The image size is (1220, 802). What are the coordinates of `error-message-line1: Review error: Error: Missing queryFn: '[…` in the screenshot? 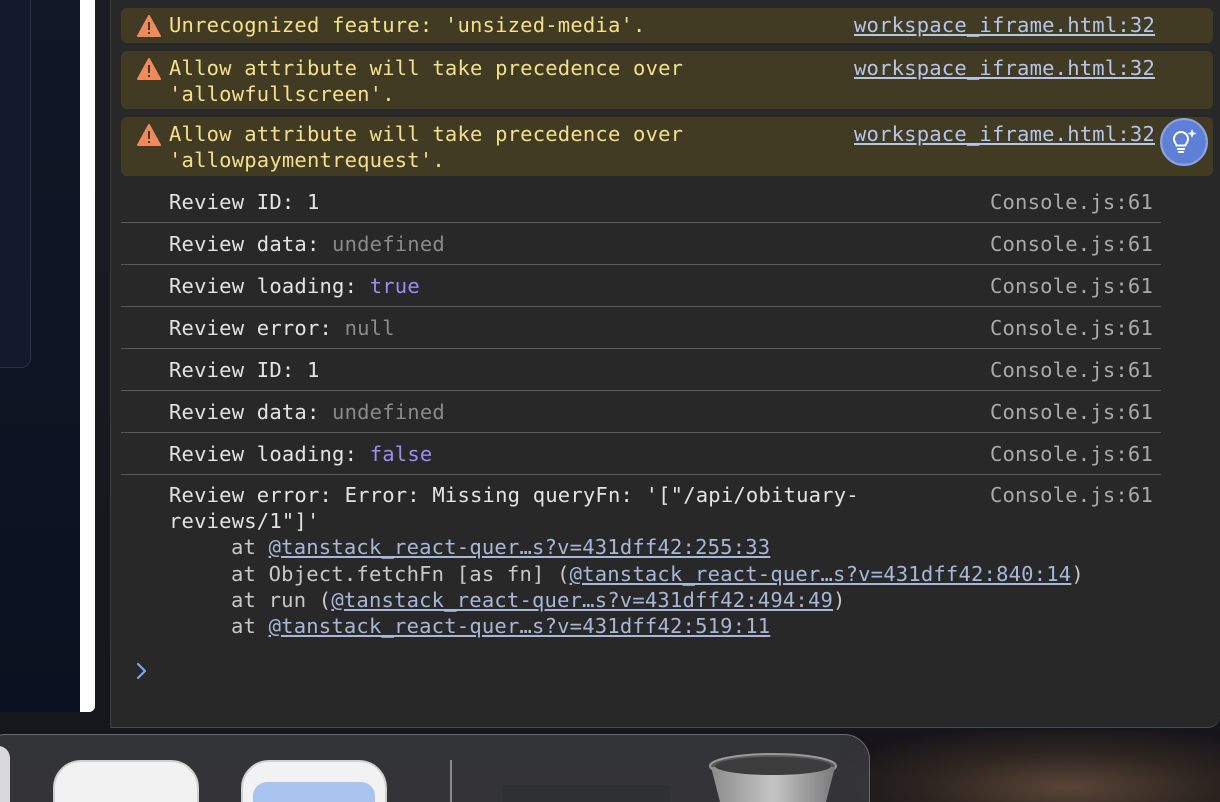 It's located at (514, 495).